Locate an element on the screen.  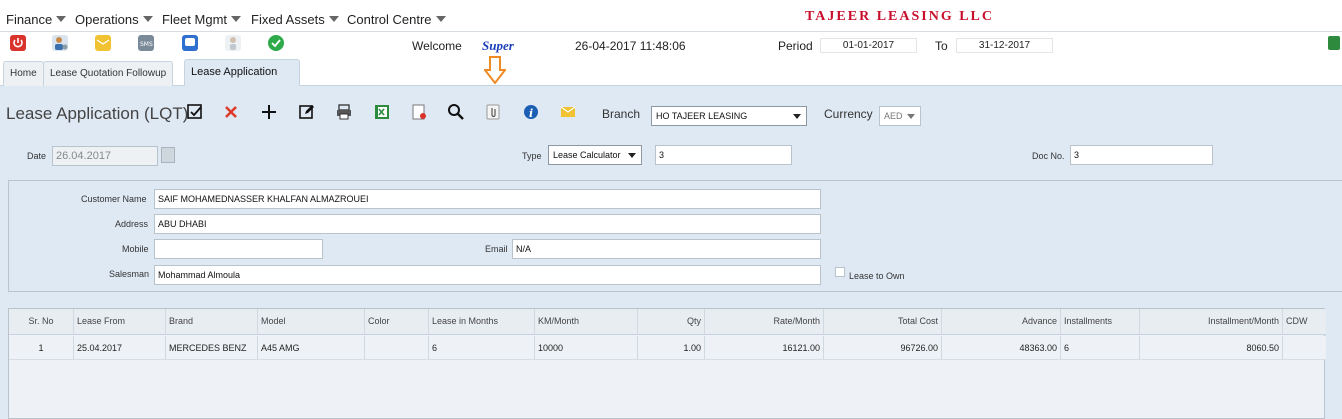
date-label: Date is located at coordinates (37, 156).